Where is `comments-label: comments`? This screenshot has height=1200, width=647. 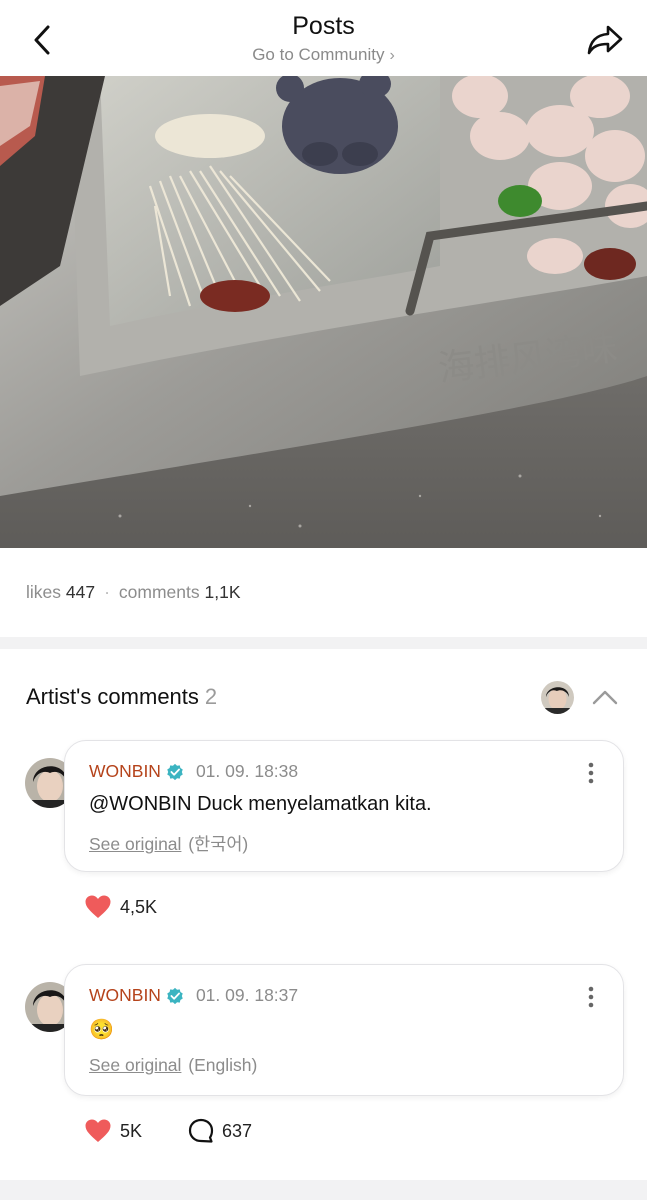
comments-label: comments is located at coordinates (159, 592).